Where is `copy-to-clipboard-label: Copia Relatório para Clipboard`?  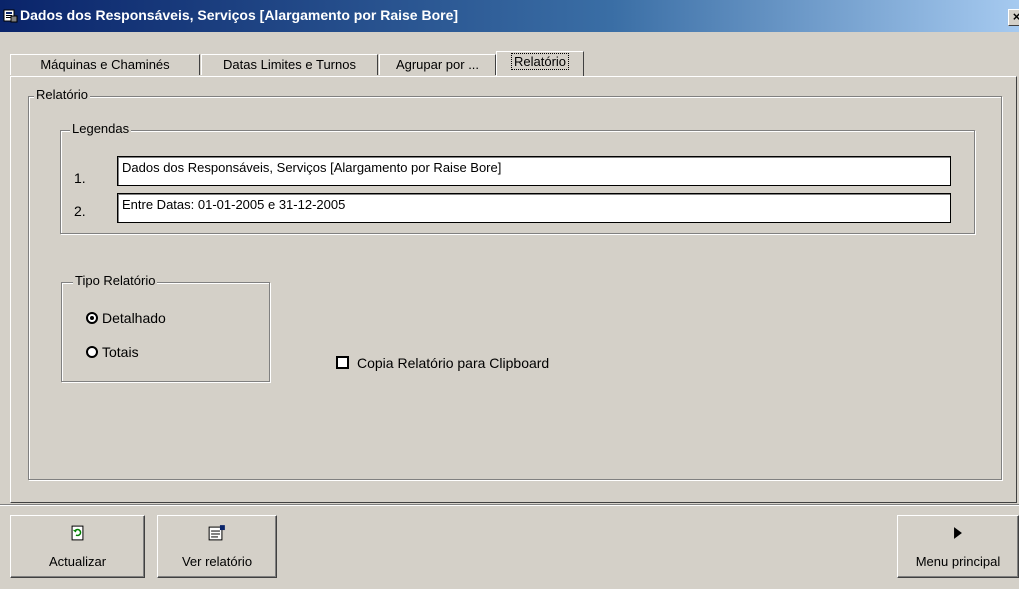
copy-to-clipboard-label: Copia Relatório para Clipboard is located at coordinates (453, 363).